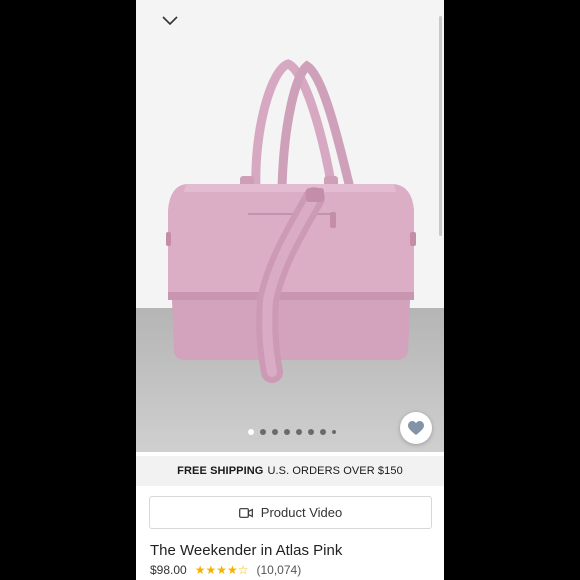 This screenshot has width=580, height=580. Describe the element at coordinates (440, 126) in the screenshot. I see `scrollbar` at that location.